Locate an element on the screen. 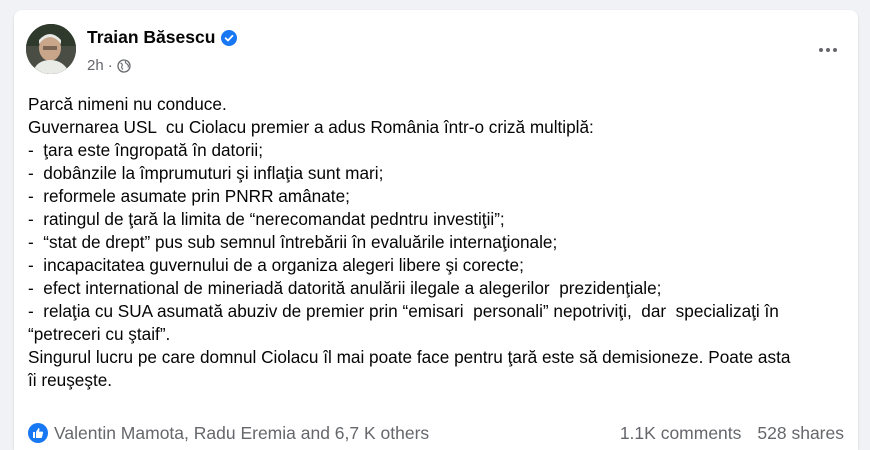  like-reaction-icon is located at coordinates (38, 433).